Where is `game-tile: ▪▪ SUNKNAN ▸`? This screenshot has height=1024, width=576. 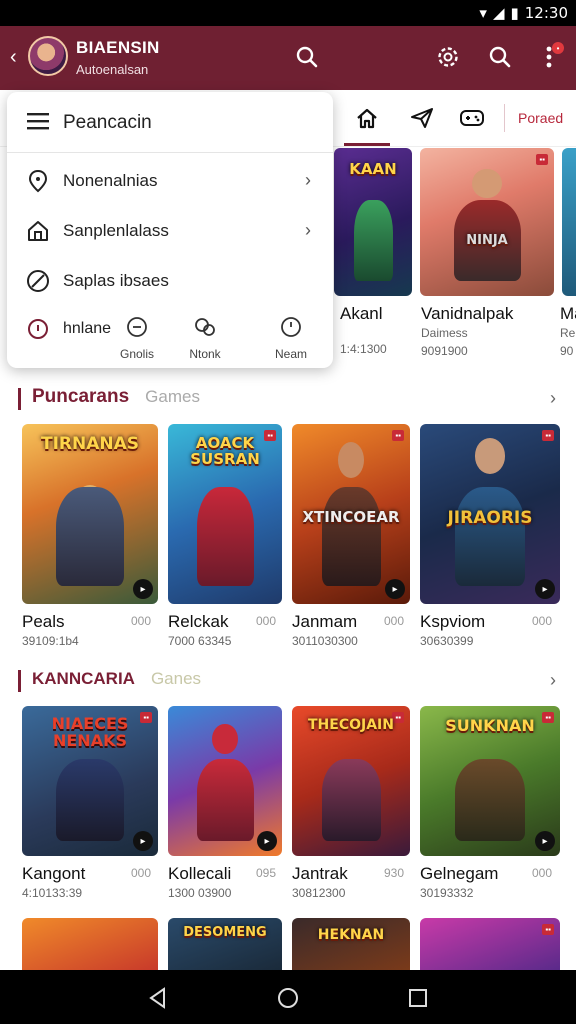 game-tile: ▪▪ SUNKNAN ▸ is located at coordinates (490, 781).